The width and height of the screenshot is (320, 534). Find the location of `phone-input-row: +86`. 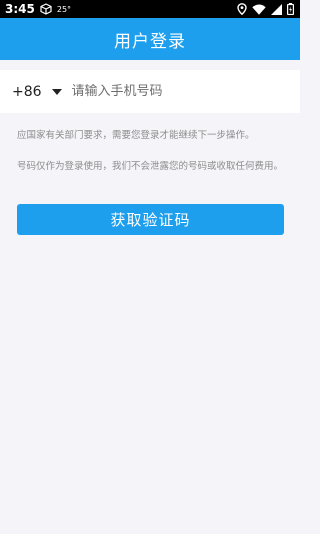

phone-input-row: +86 is located at coordinates (150, 91).